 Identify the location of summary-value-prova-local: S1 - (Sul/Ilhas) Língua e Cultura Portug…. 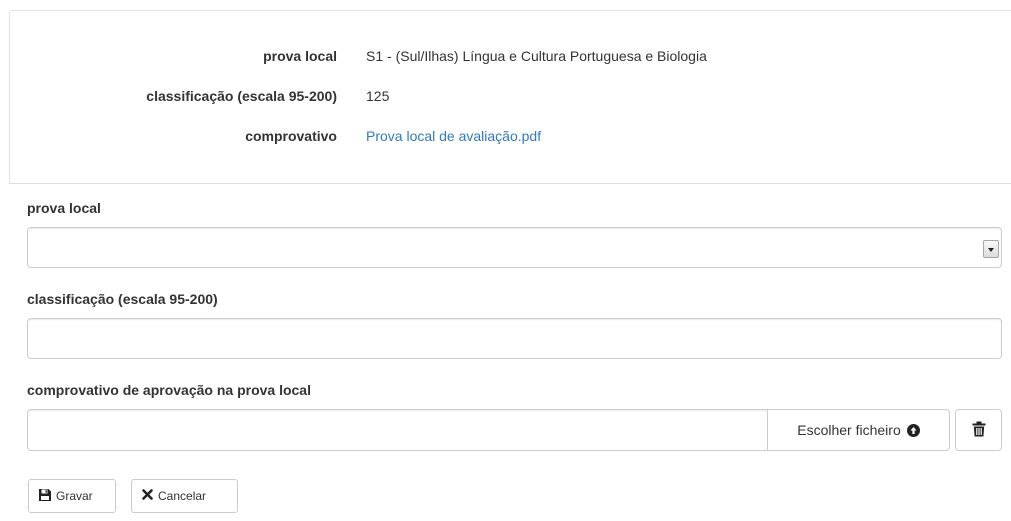
(536, 56).